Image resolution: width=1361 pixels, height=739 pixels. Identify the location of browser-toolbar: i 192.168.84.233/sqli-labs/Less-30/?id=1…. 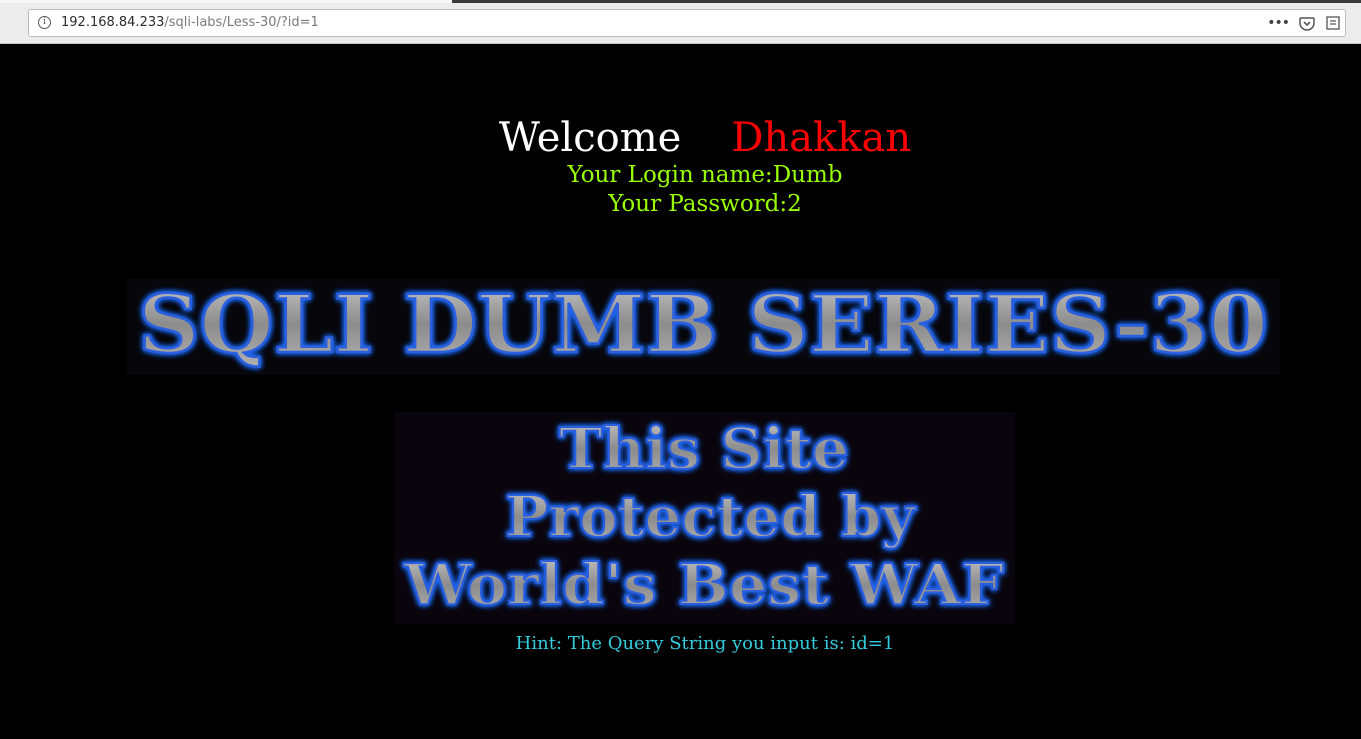
(680, 22).